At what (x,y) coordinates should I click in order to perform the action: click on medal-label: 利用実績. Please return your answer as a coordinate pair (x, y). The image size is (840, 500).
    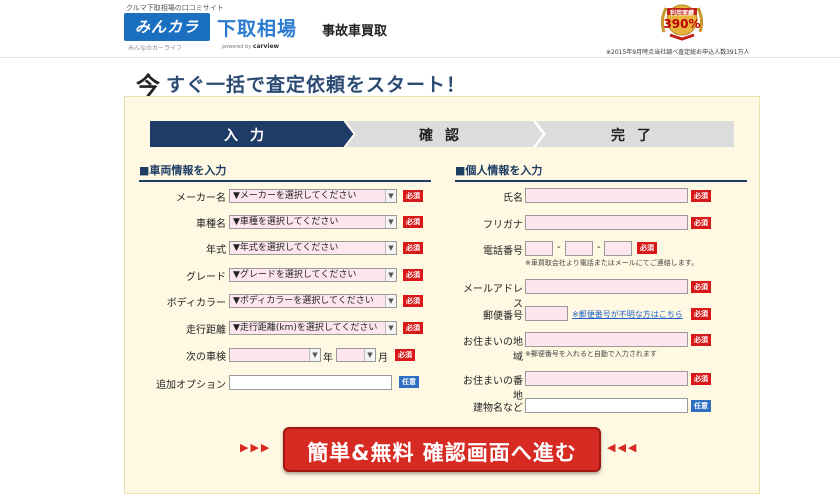
    Looking at the image, I should click on (681, 13).